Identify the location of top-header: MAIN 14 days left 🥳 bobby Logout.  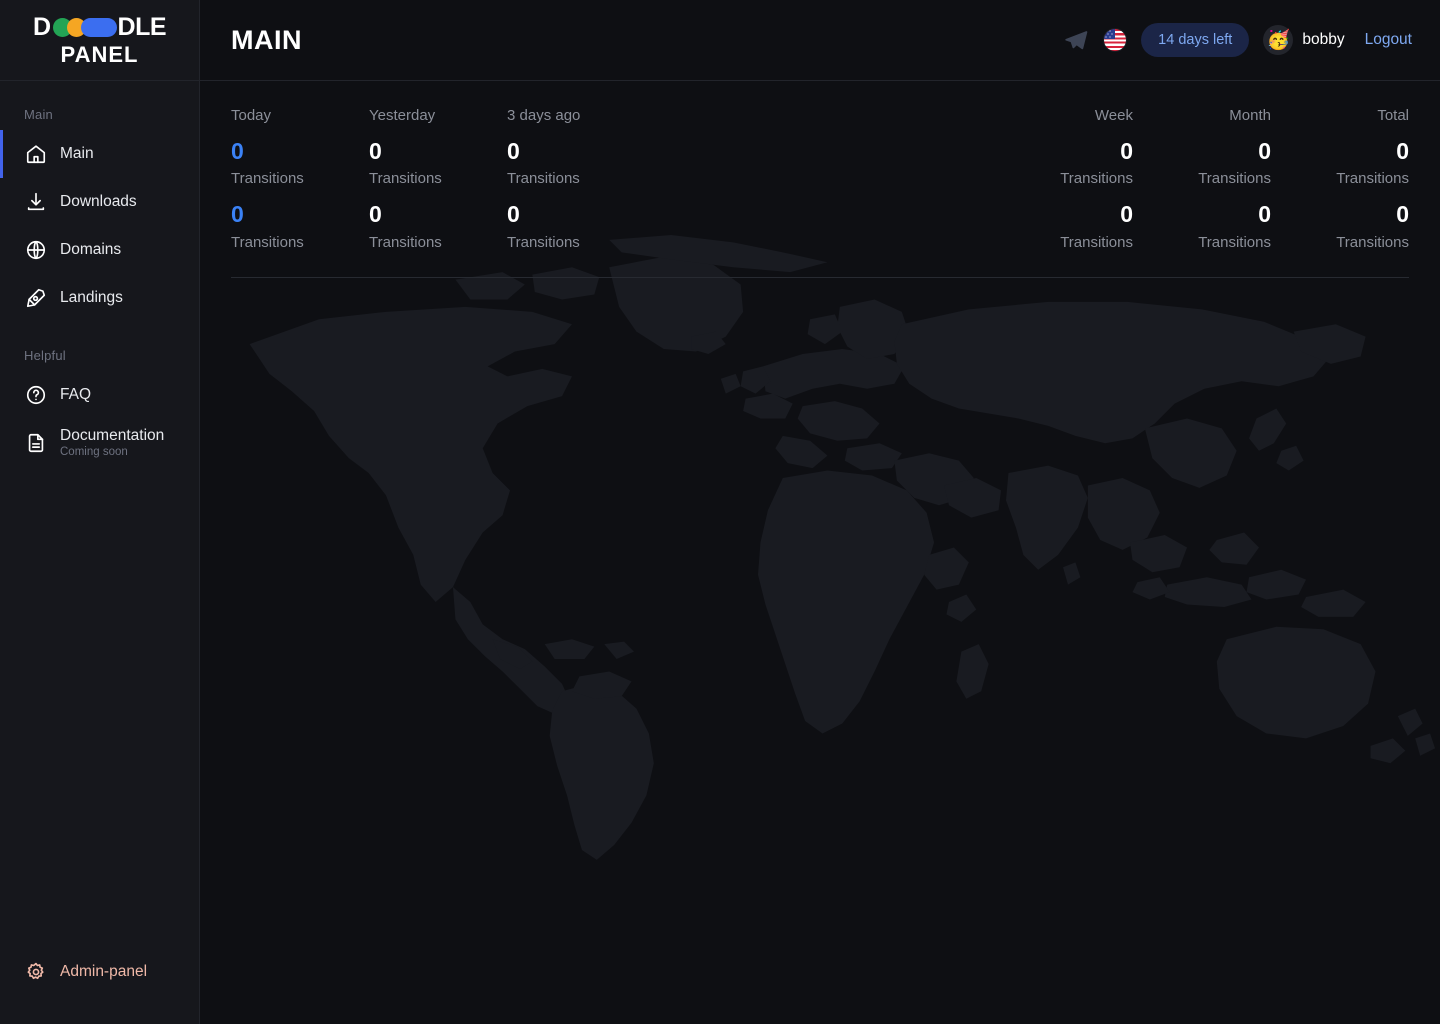
(820, 40).